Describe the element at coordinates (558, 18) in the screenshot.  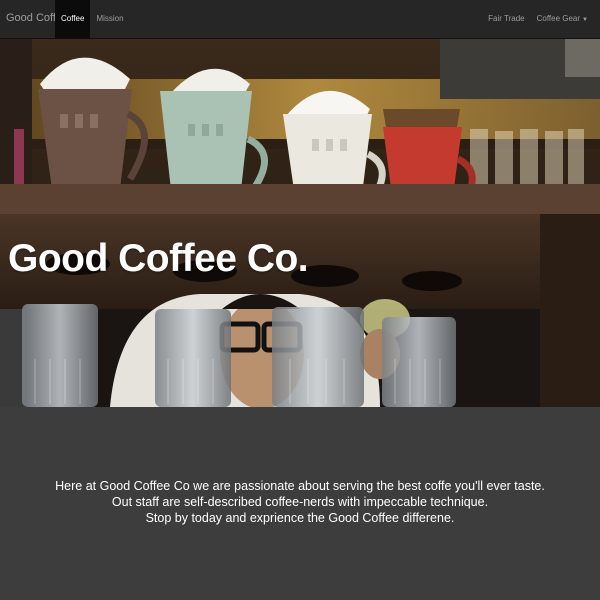
I see `nav-item-coffee-gear-label: Coffee Gear` at that location.